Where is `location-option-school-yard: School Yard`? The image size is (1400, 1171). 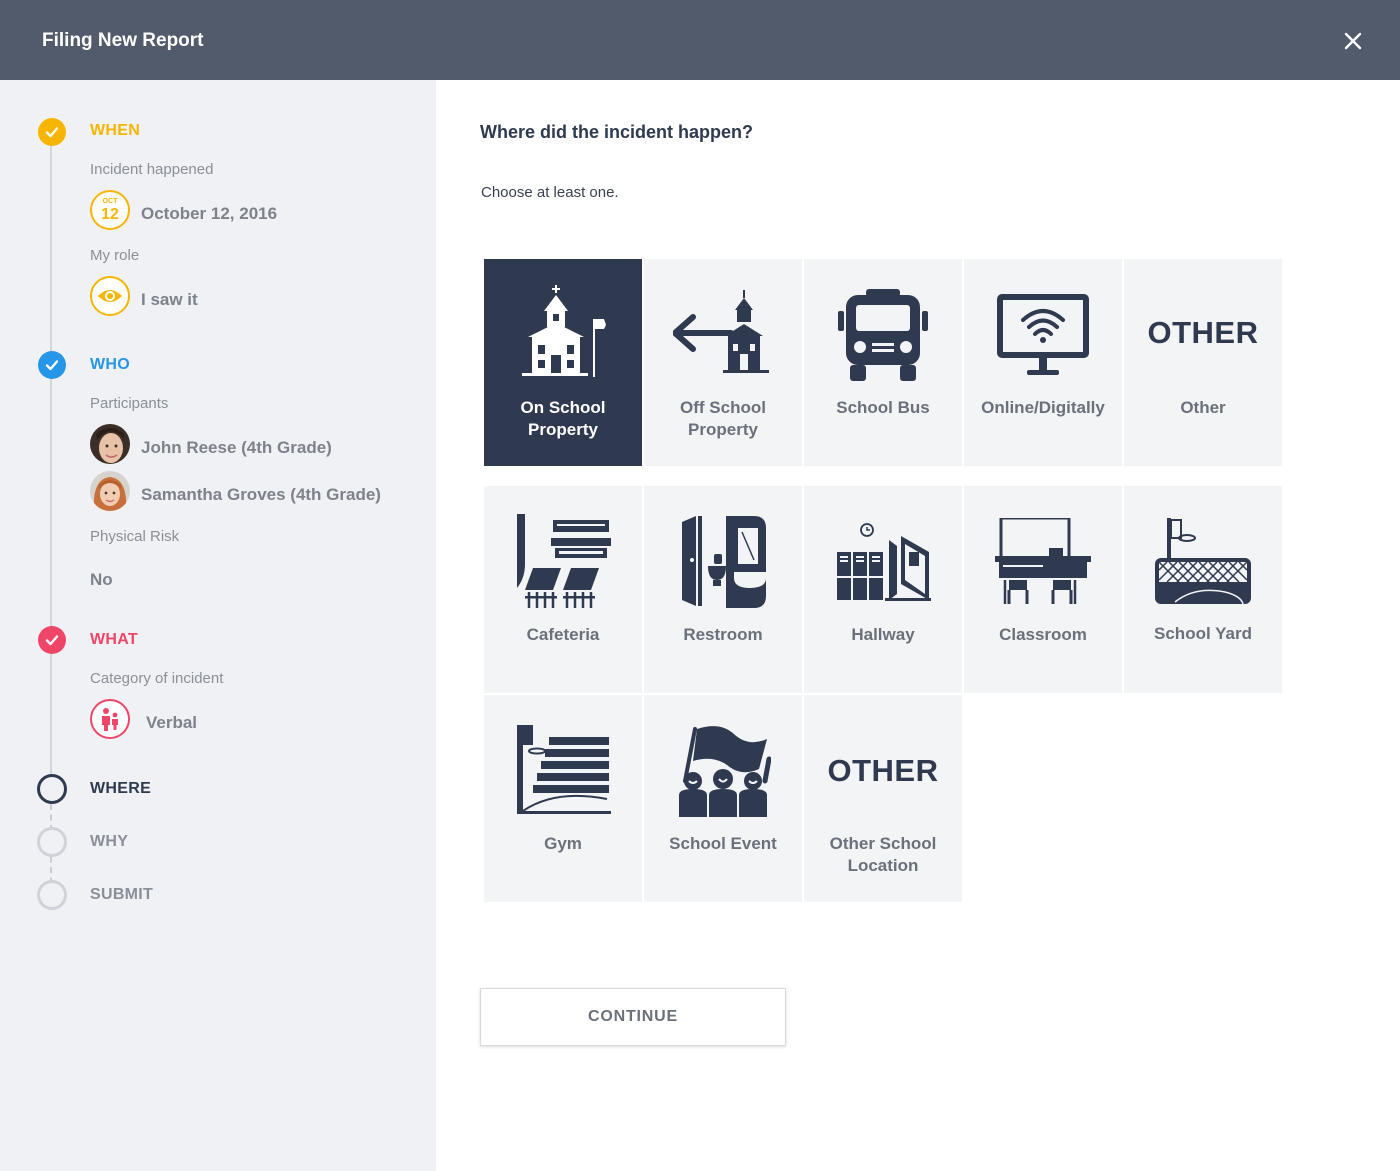
location-option-school-yard: School Yard is located at coordinates (1203, 589).